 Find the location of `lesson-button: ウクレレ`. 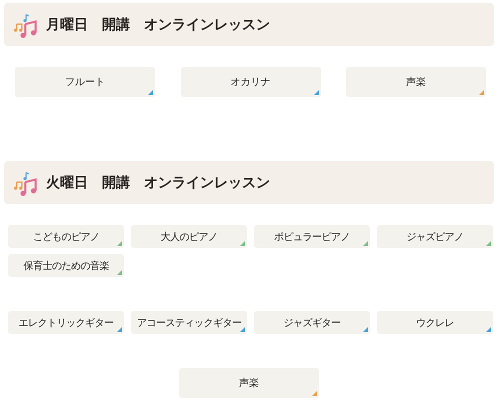

lesson-button: ウクレレ is located at coordinates (435, 322).